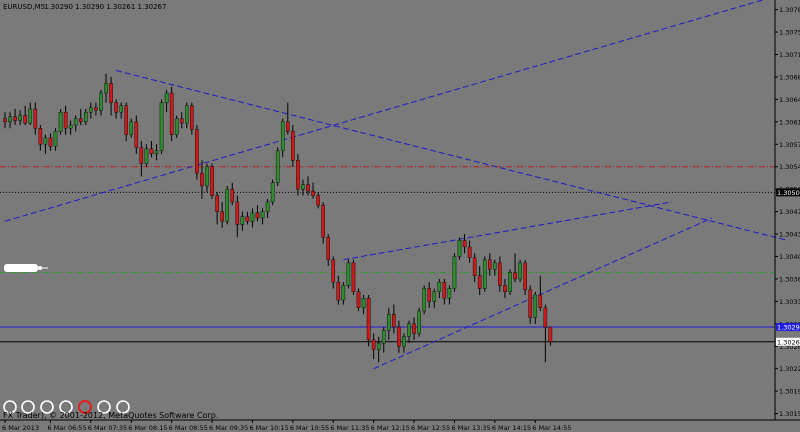 The width and height of the screenshot is (800, 432). What do you see at coordinates (789, 100) in the screenshot?
I see `y-tick-label: 1.30645` at bounding box center [789, 100].